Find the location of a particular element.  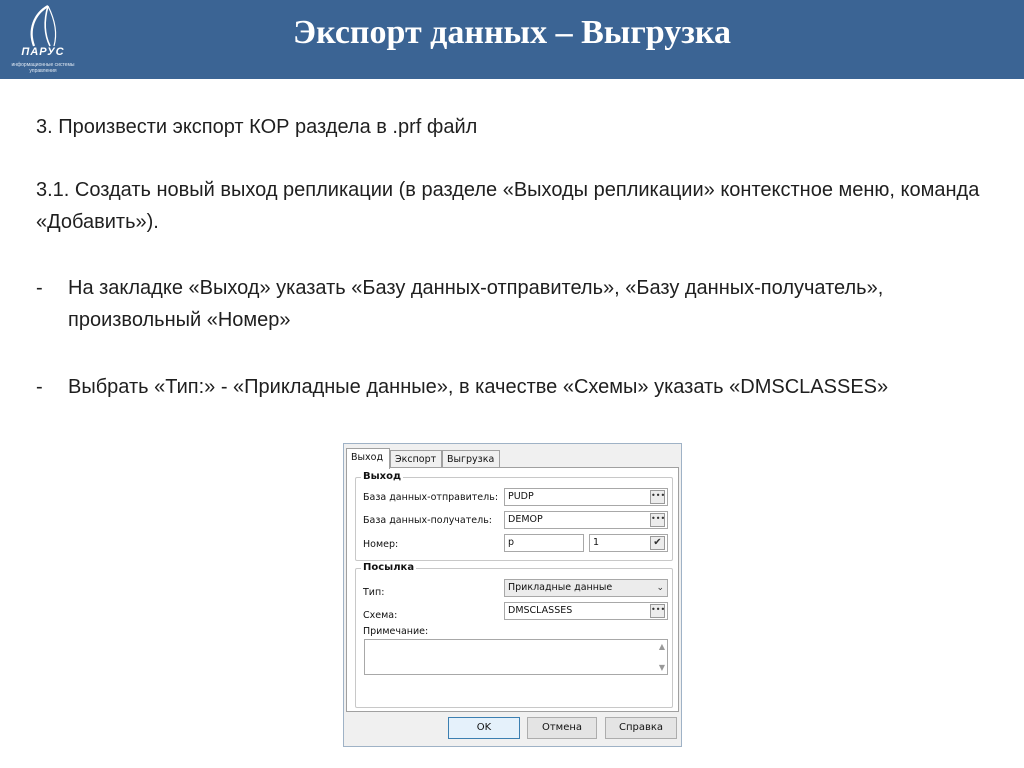

note-label: Примечание: is located at coordinates (396, 631).